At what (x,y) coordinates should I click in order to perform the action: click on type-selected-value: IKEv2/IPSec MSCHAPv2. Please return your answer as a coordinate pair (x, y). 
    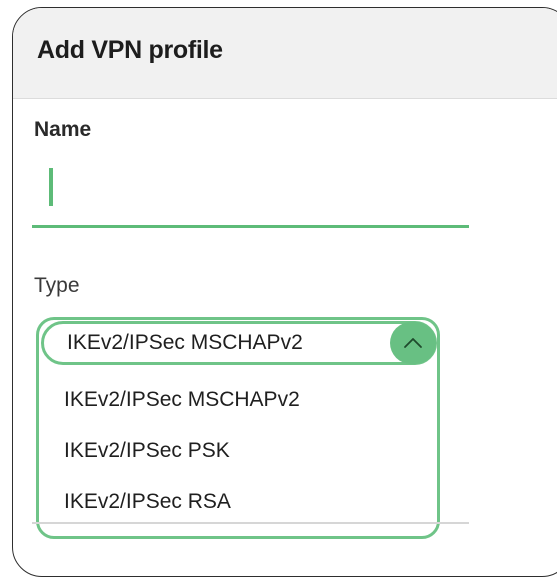
    Looking at the image, I should click on (185, 342).